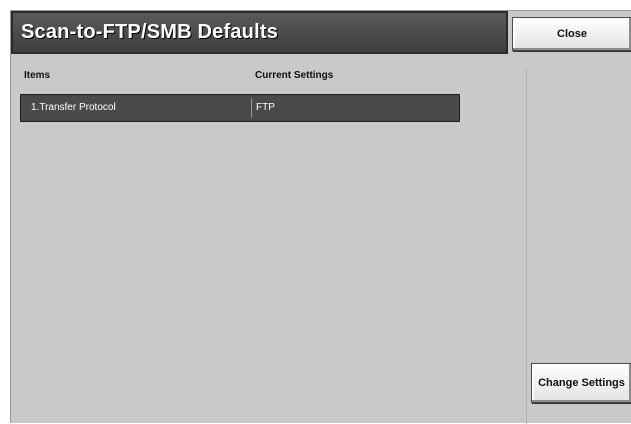 This screenshot has height=424, width=631. What do you see at coordinates (294, 75) in the screenshot?
I see `column-header-current-settings: Current Settings` at bounding box center [294, 75].